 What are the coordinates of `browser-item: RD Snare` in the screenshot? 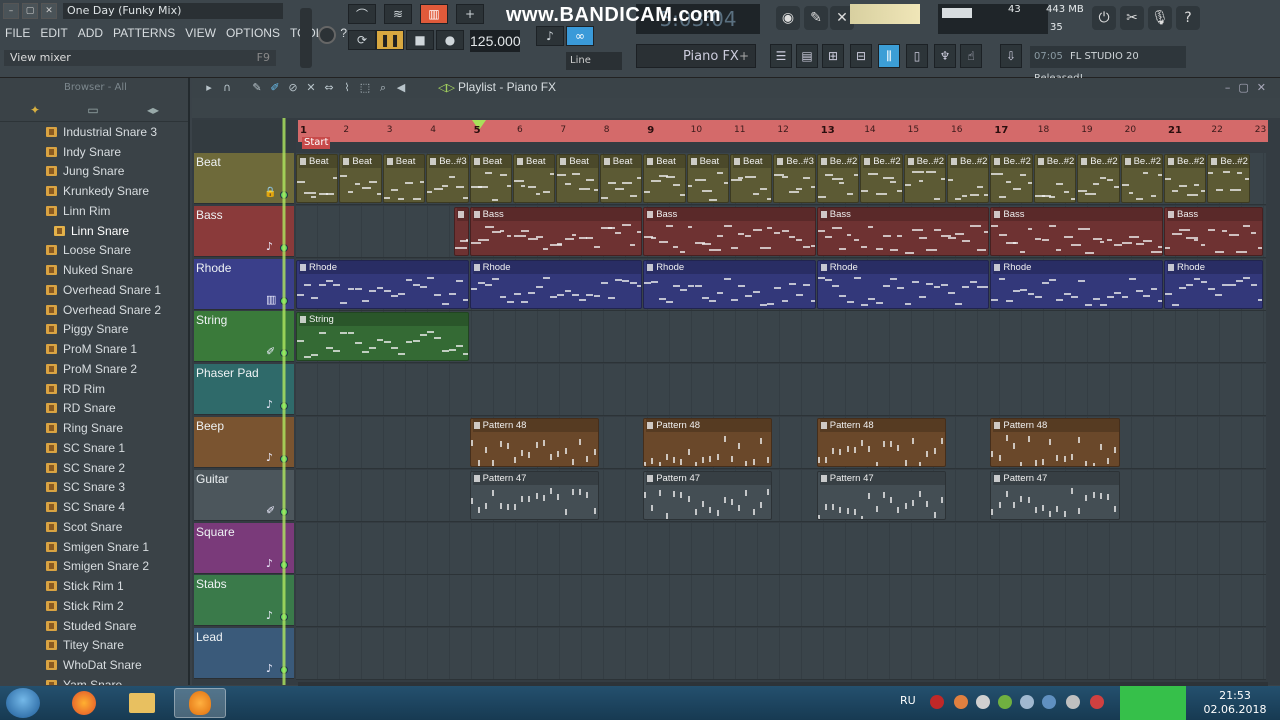 It's located at (94, 409).